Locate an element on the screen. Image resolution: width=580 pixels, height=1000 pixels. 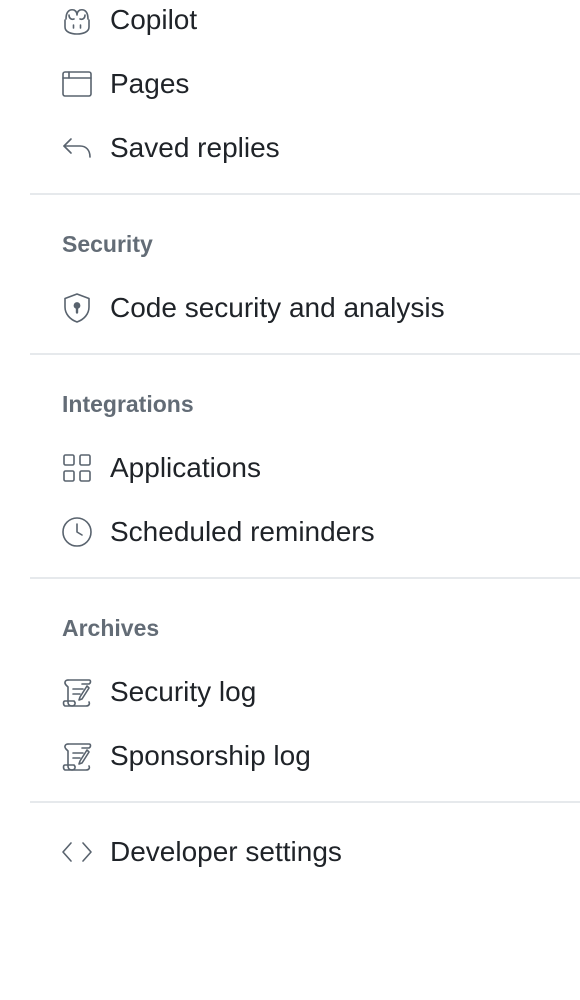
sidebar-item-scheduled-reminders: Scheduled reminders is located at coordinates (217, 532).